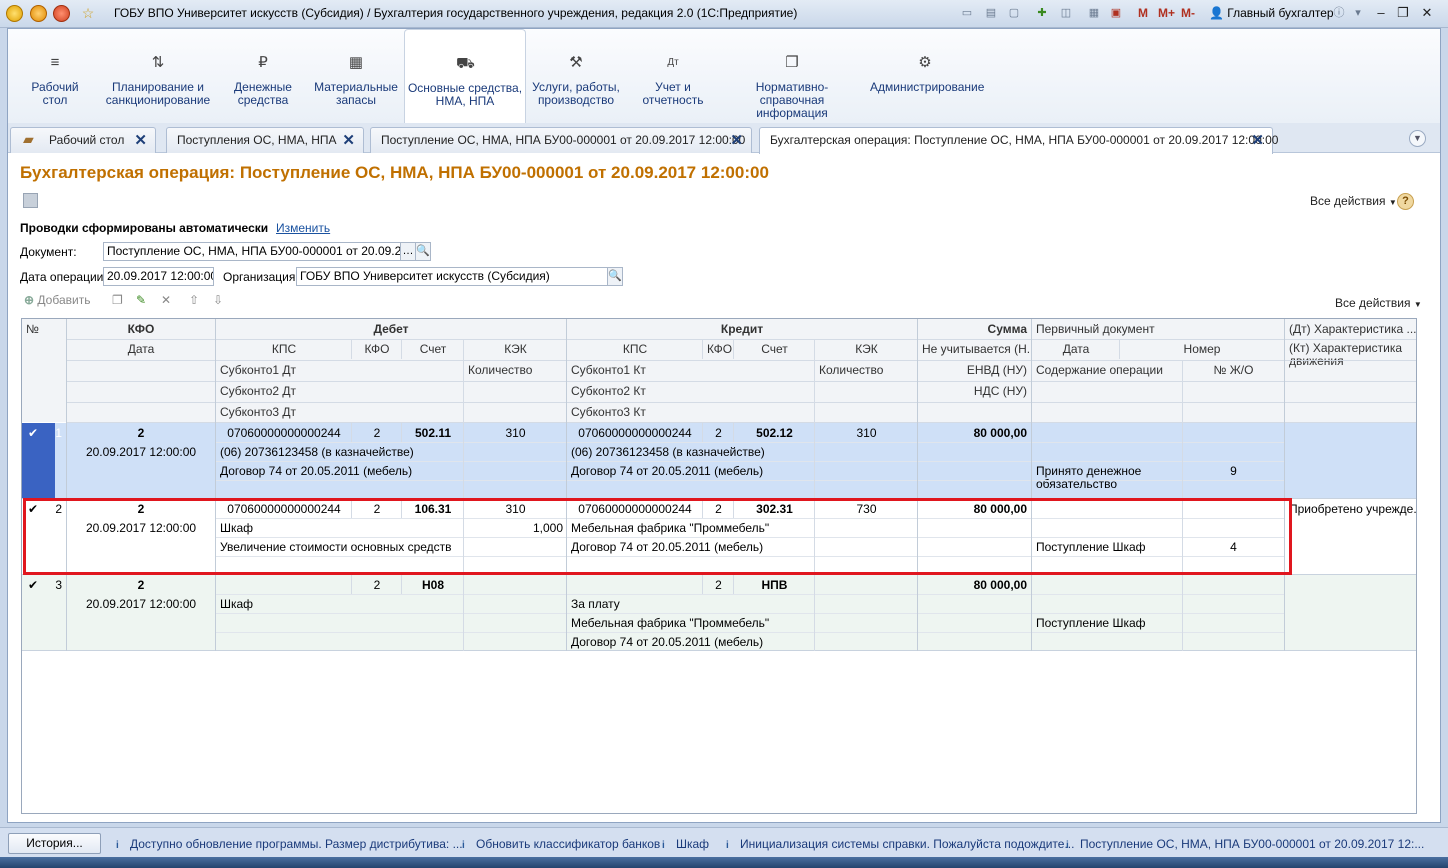  What do you see at coordinates (38, 13) in the screenshot?
I see `menu-dropdown-icon` at bounding box center [38, 13].